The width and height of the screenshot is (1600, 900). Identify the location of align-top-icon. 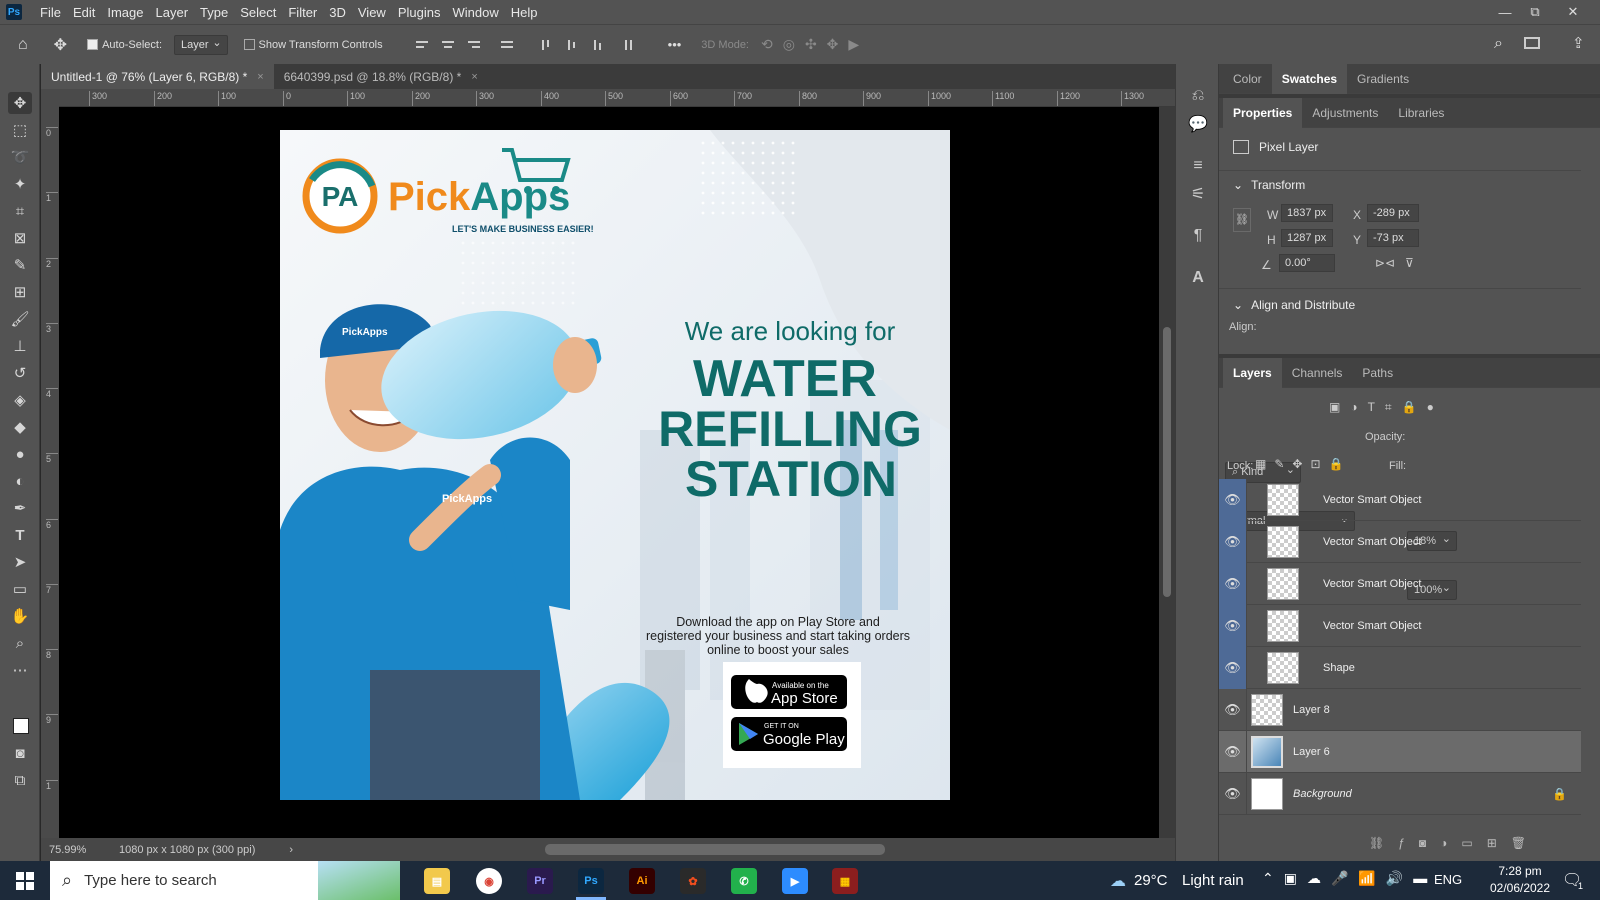
(546, 45).